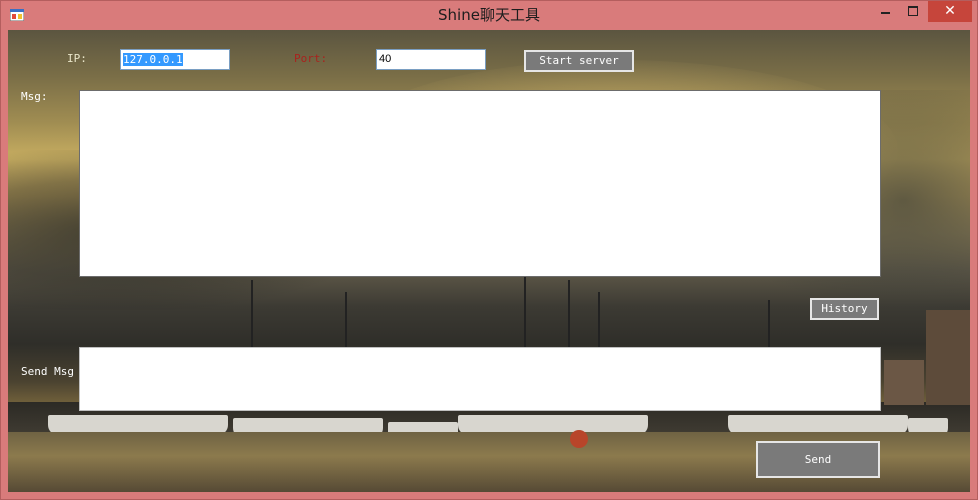  I want to click on orange-buoy, so click(579, 439).